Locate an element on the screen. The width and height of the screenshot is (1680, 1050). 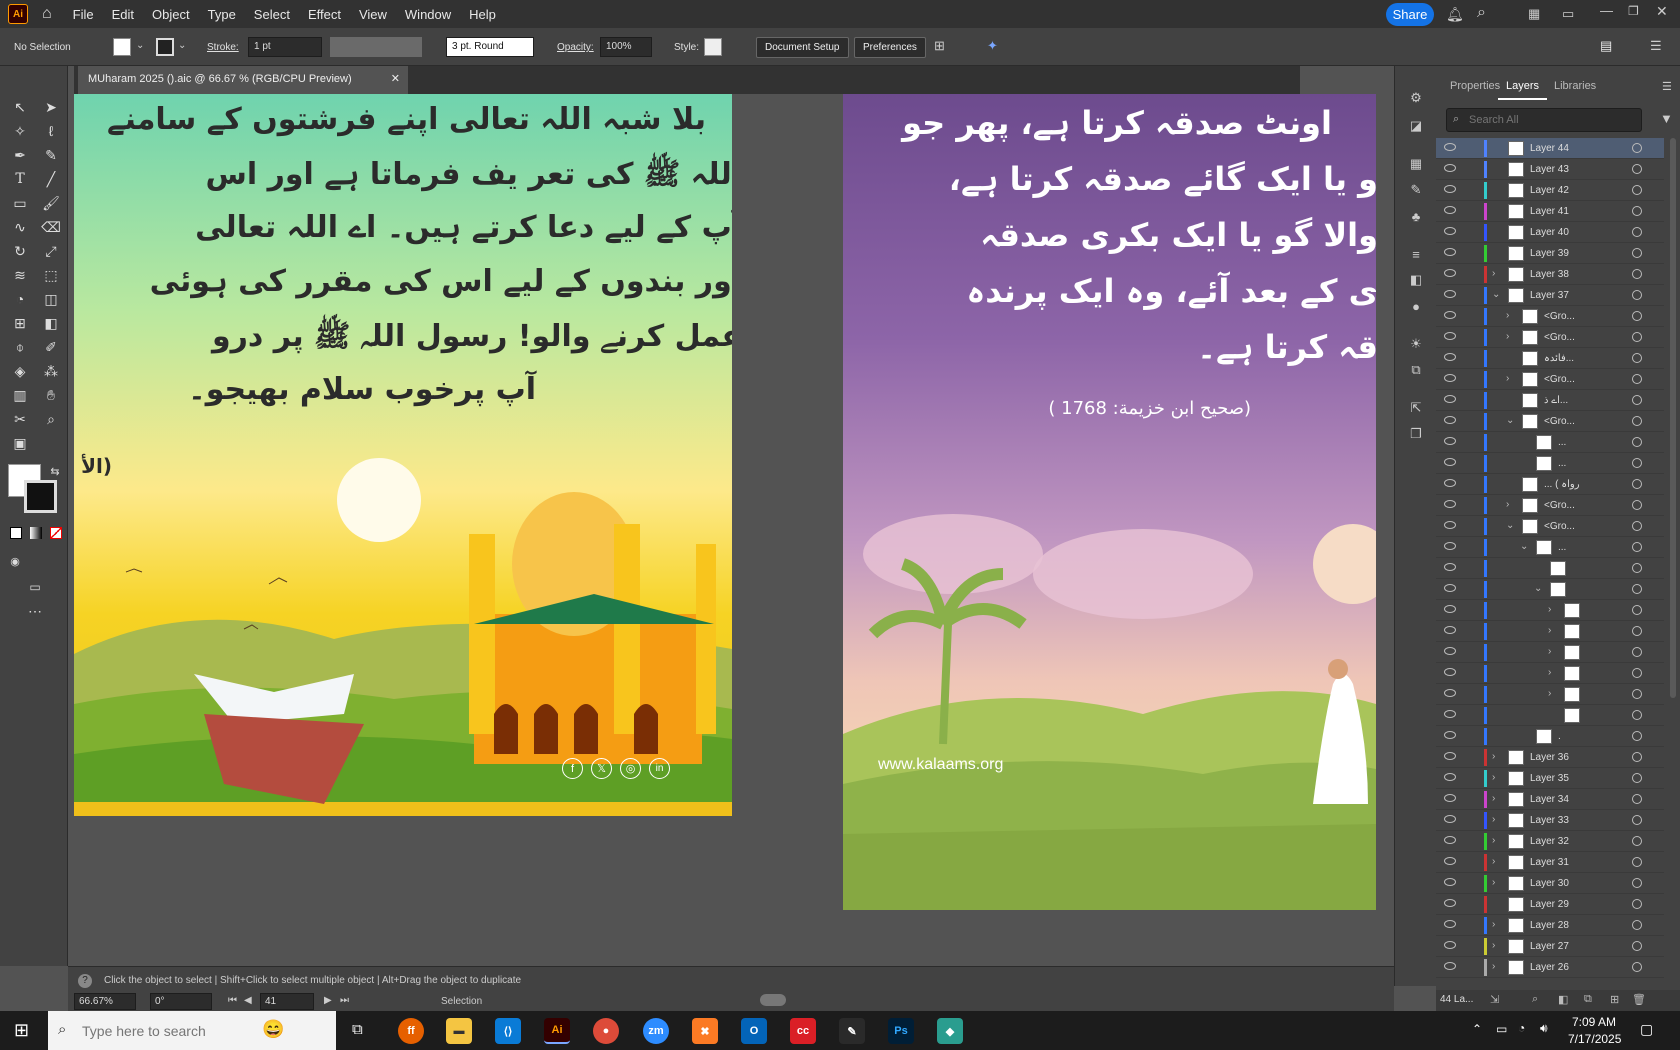
linkedin-icon: in is located at coordinates (659, 768).